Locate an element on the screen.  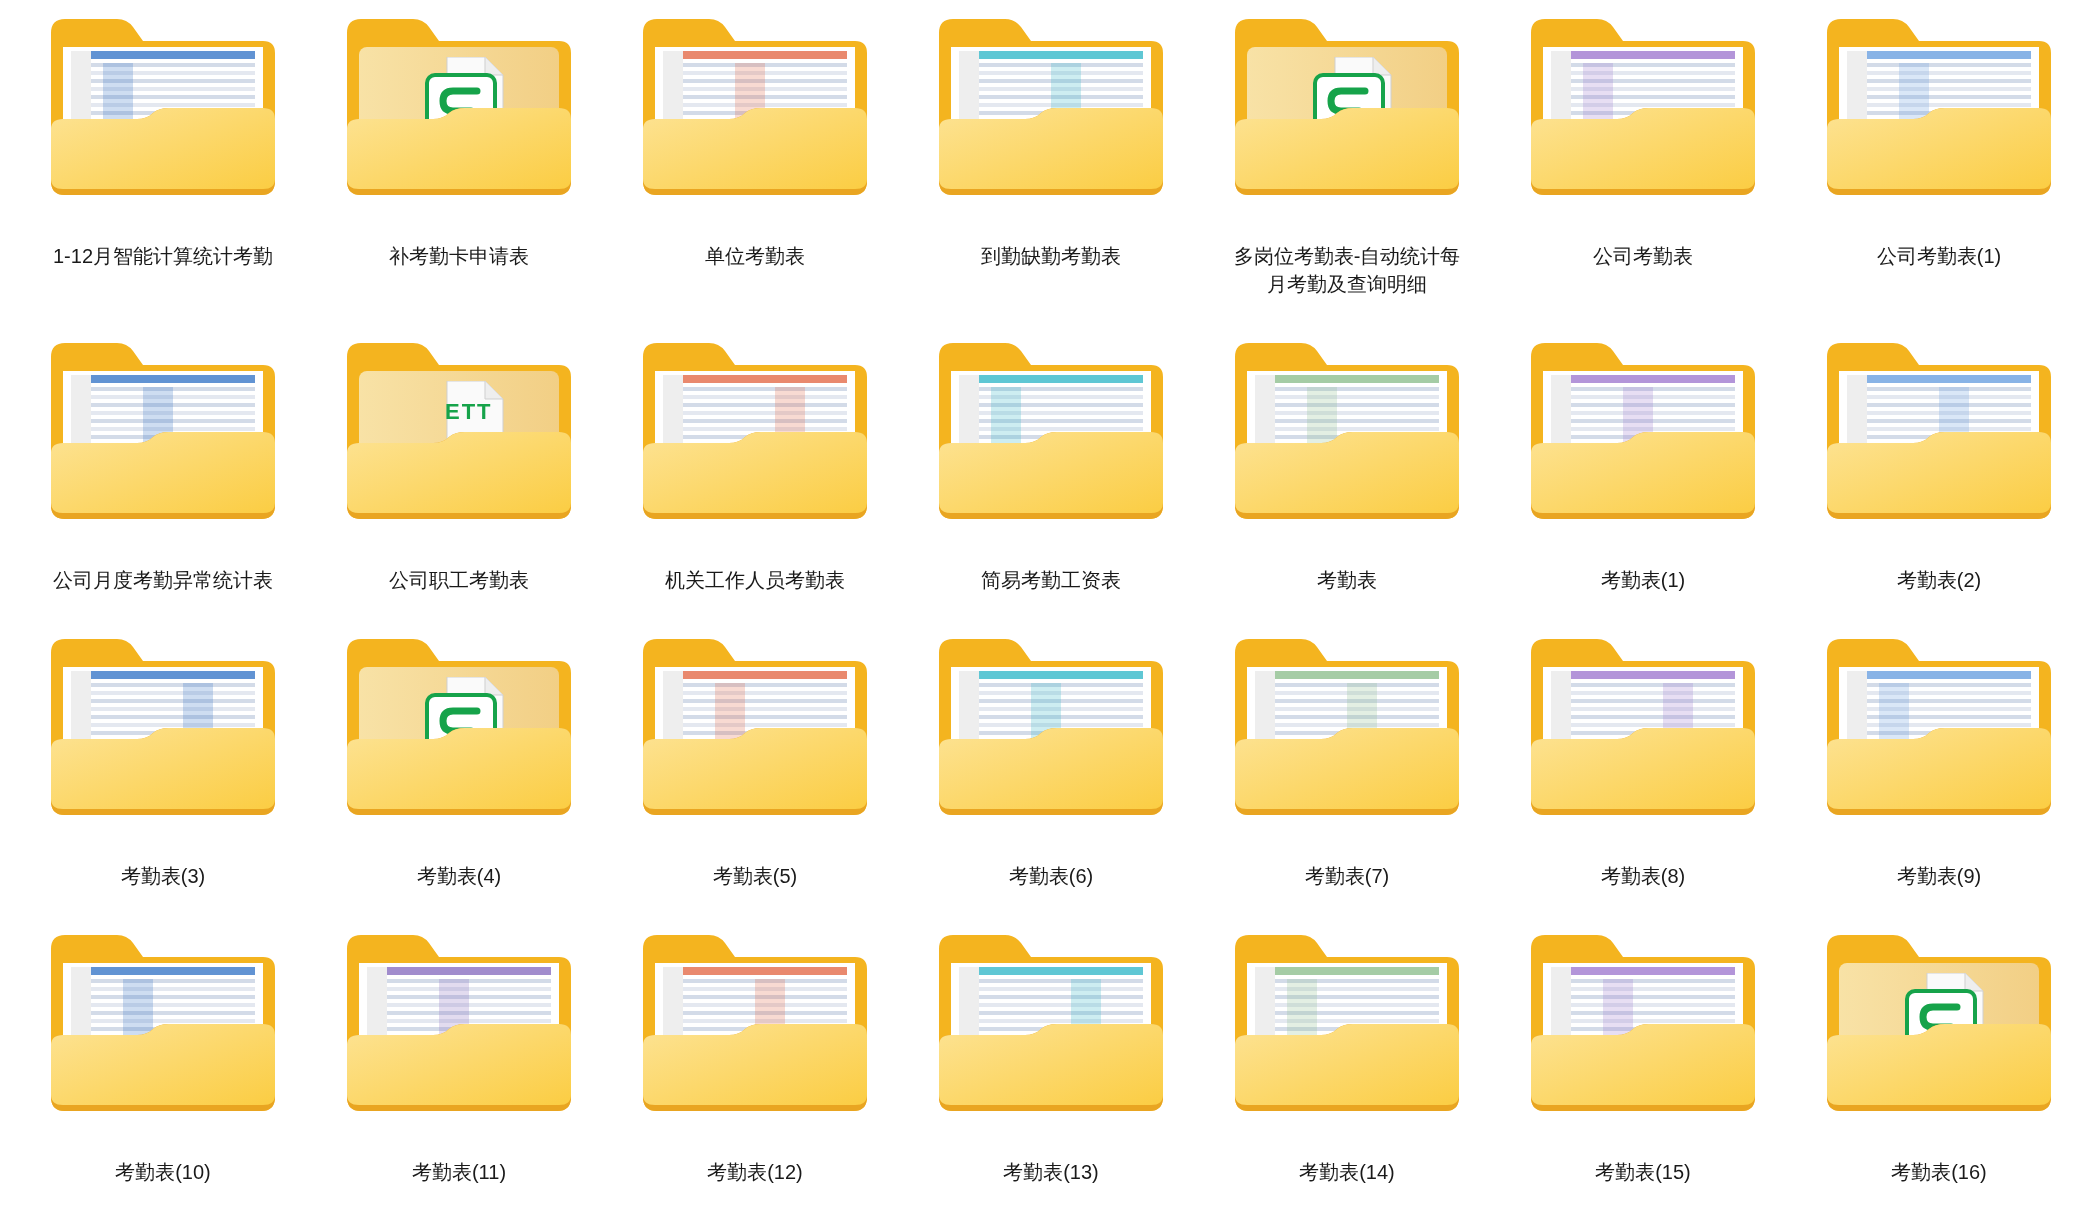
folder-name: 考勤表(14) is located at coordinates (1347, 1172).